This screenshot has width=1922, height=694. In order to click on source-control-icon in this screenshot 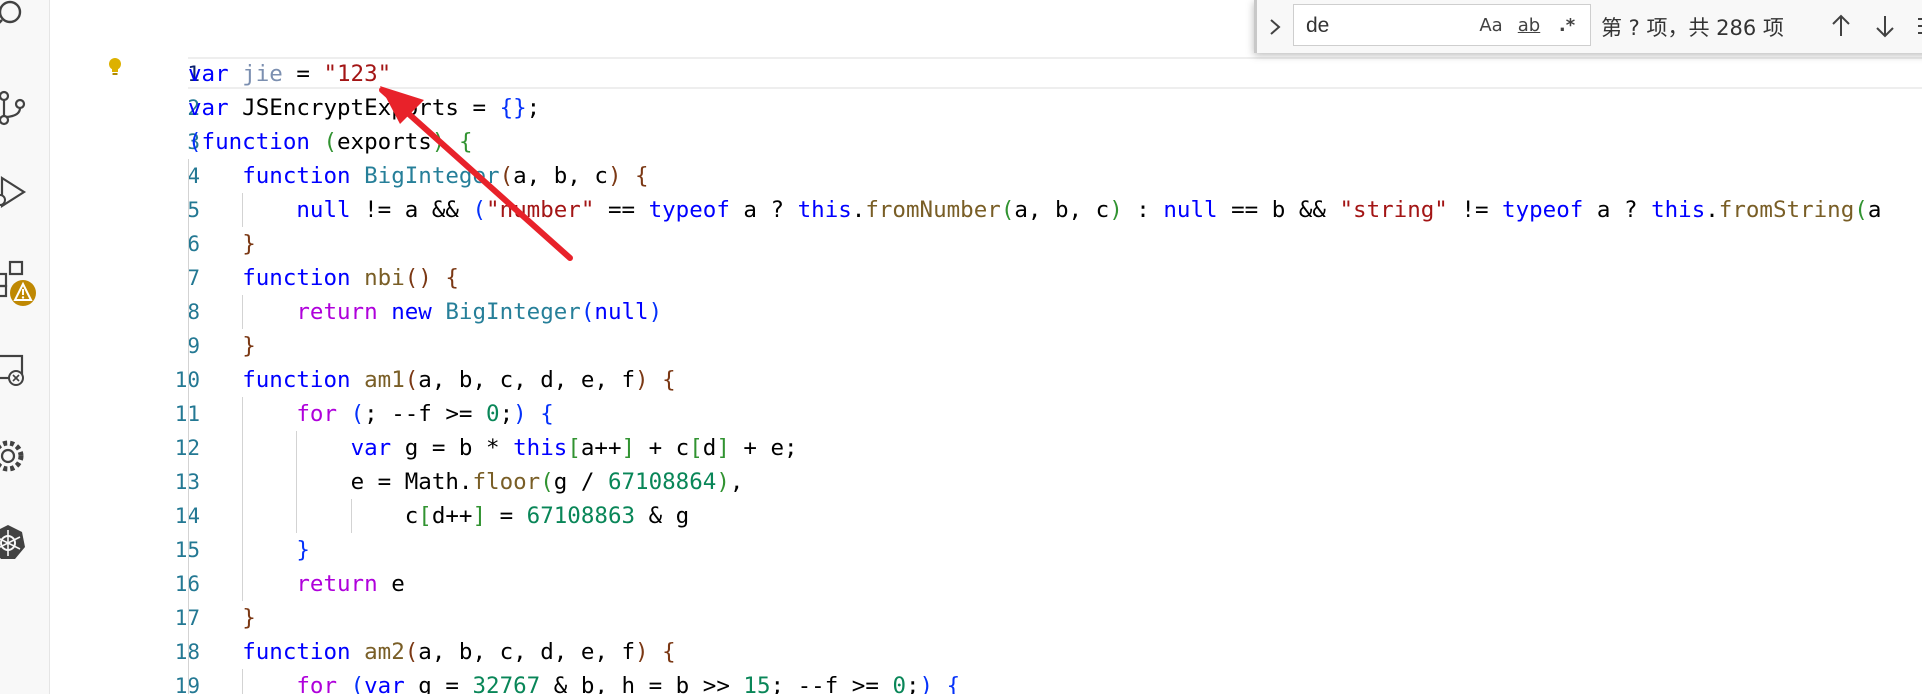, I will do `click(15, 108)`.